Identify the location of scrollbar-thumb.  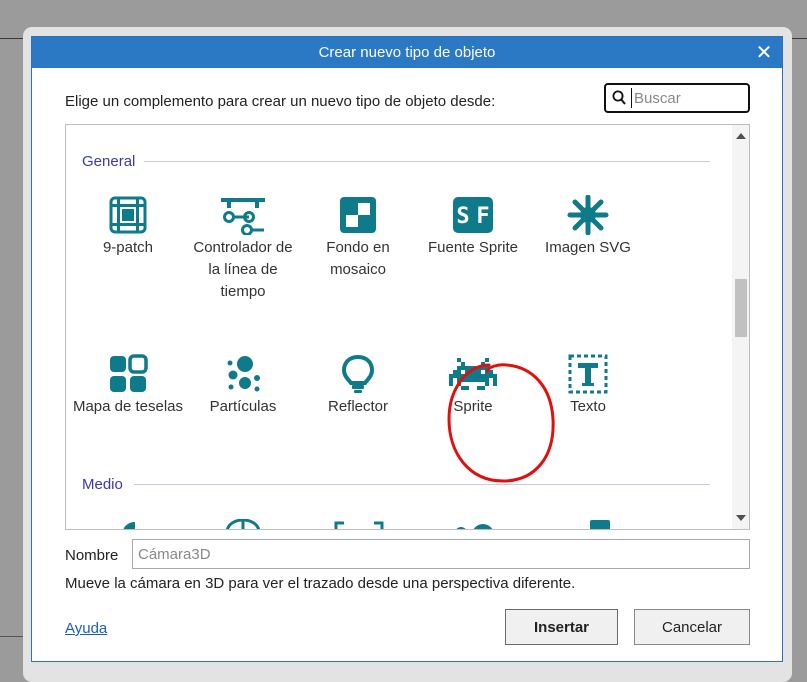
(741, 308).